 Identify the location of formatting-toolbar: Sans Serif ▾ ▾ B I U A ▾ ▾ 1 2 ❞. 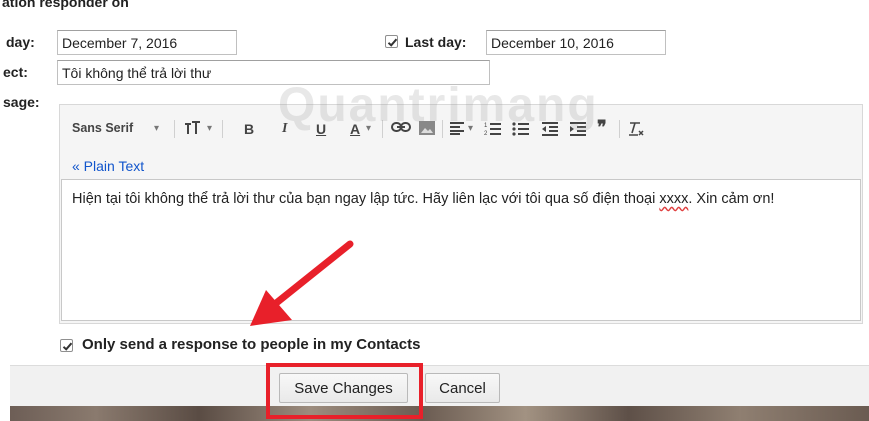
(461, 129).